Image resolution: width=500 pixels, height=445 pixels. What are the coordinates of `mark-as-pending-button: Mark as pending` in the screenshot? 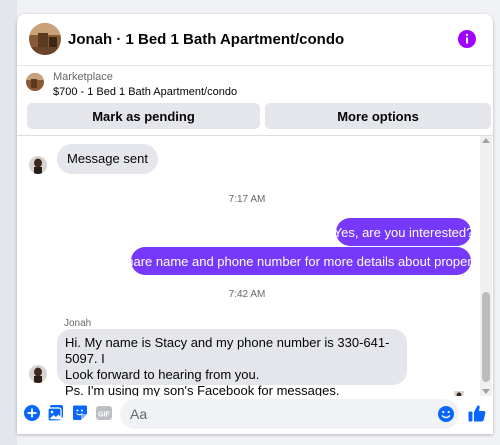 It's located at (143, 116).